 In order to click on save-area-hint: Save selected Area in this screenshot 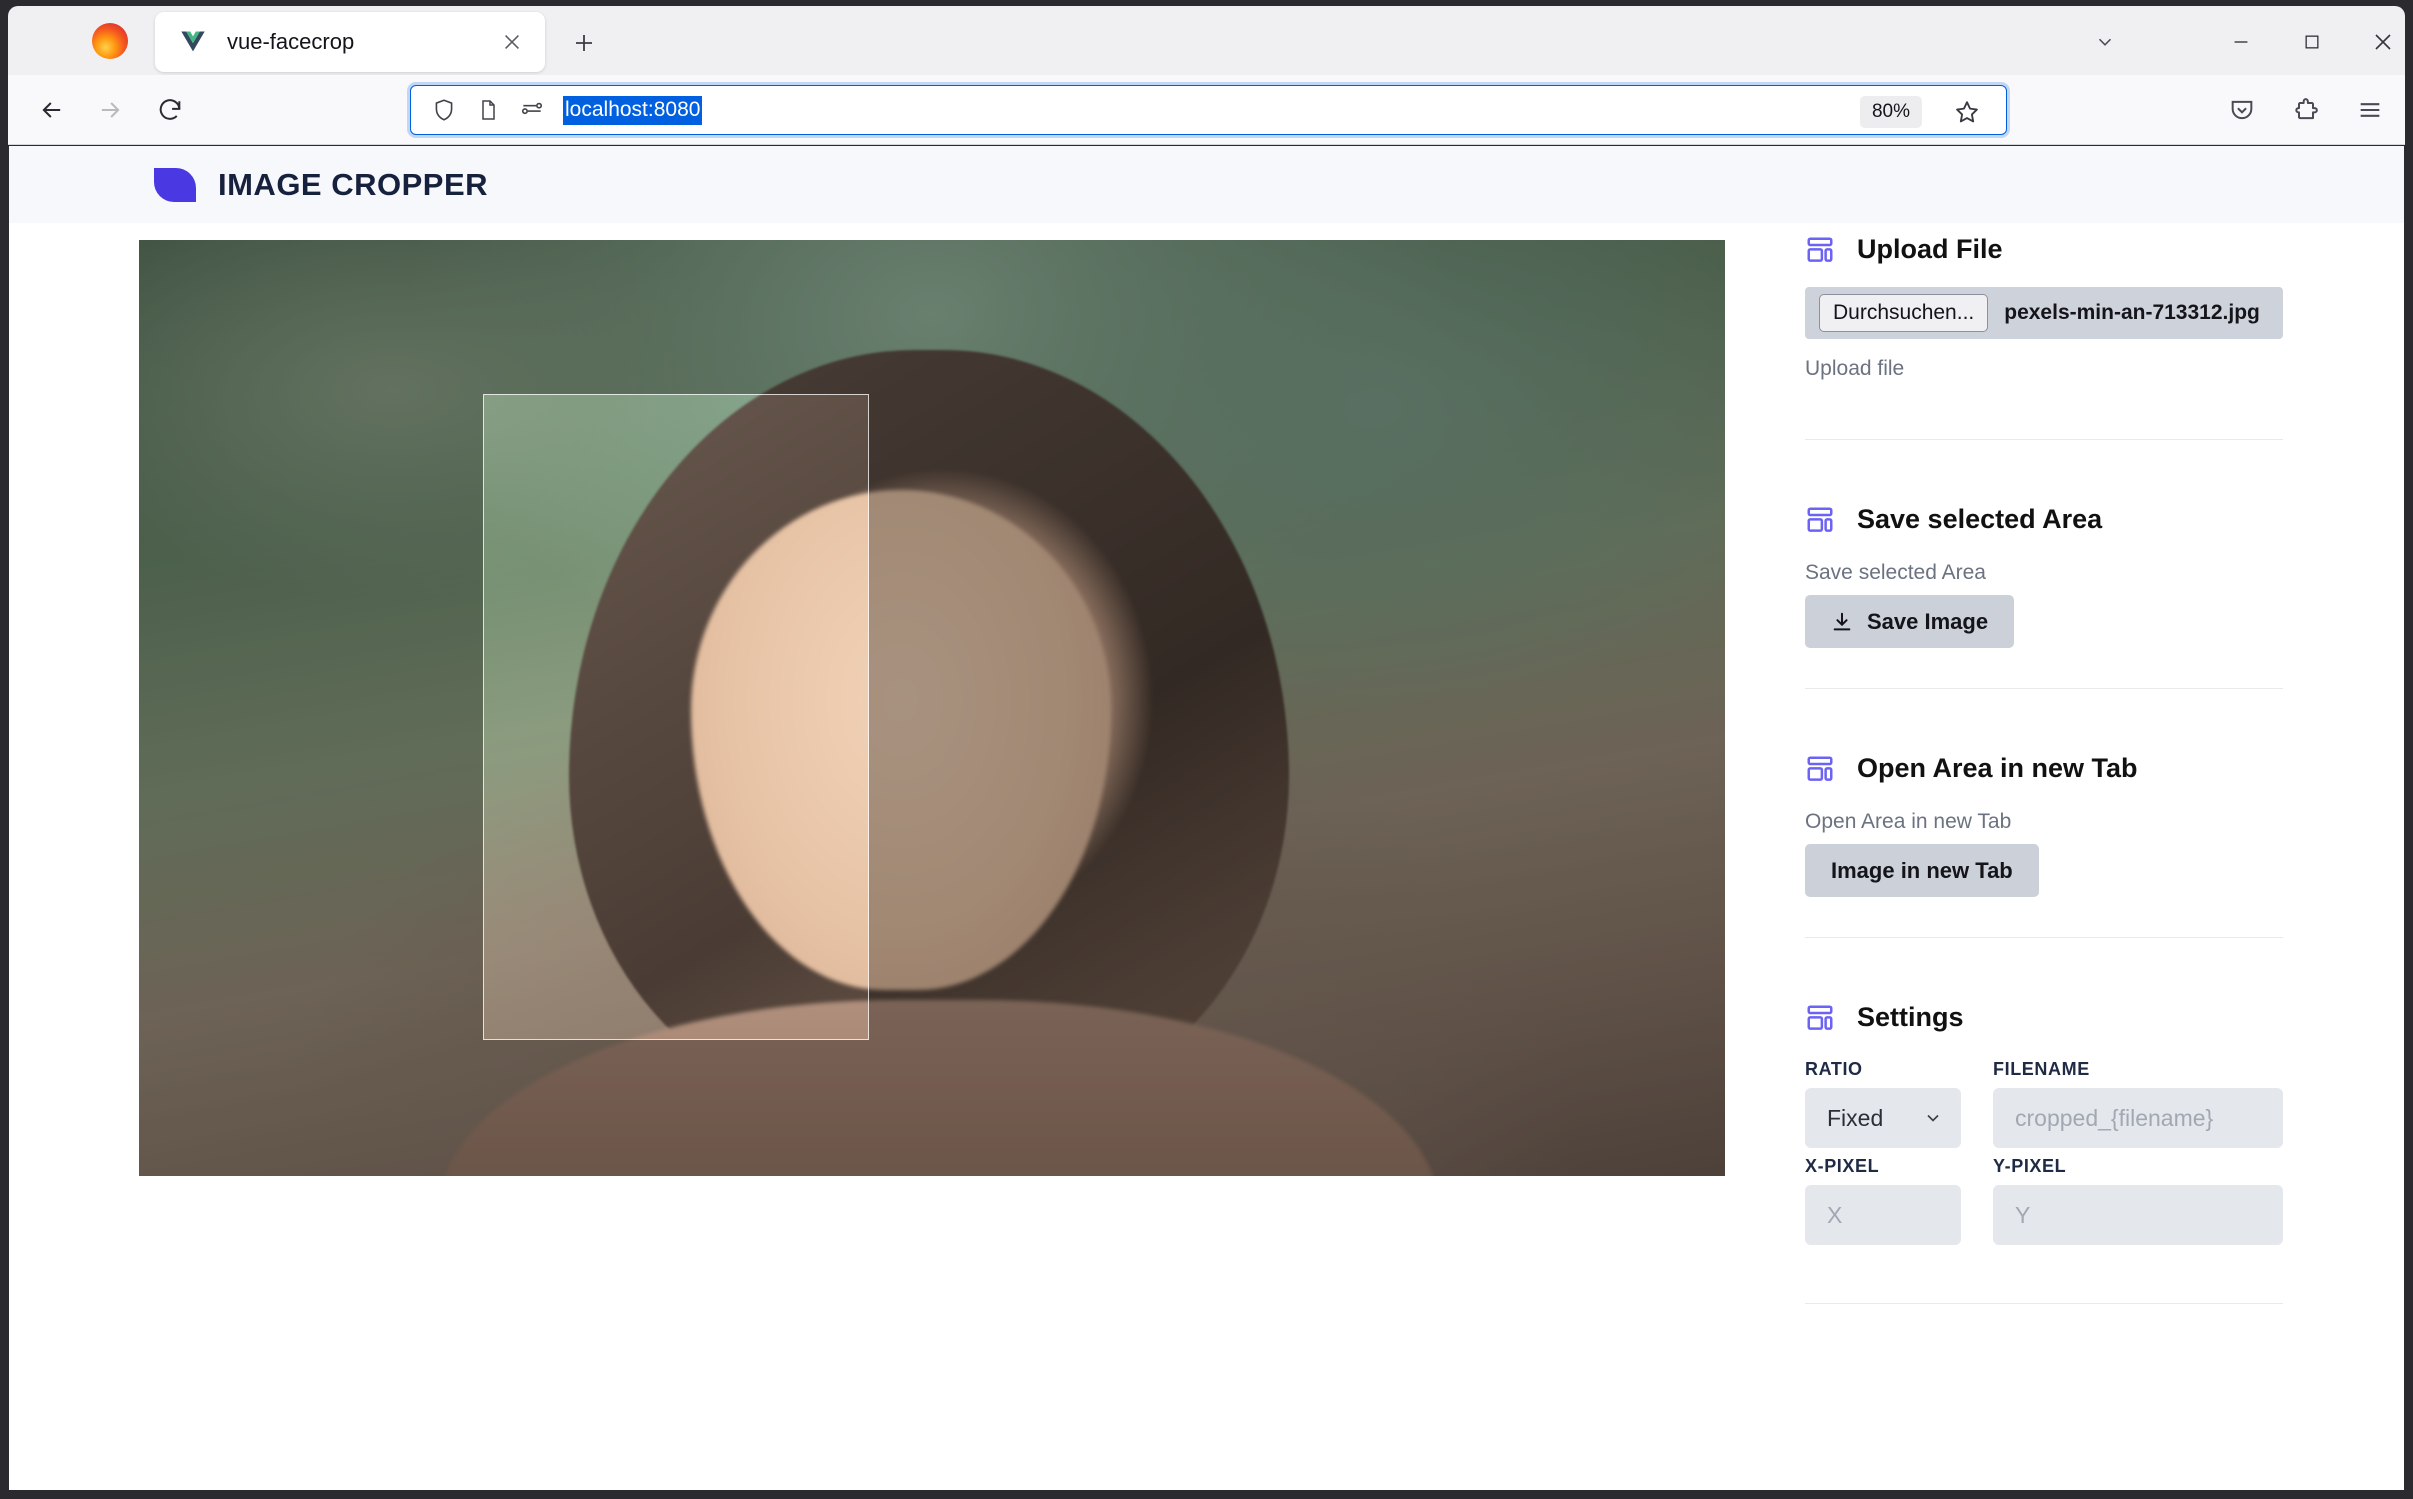, I will do `click(1895, 572)`.